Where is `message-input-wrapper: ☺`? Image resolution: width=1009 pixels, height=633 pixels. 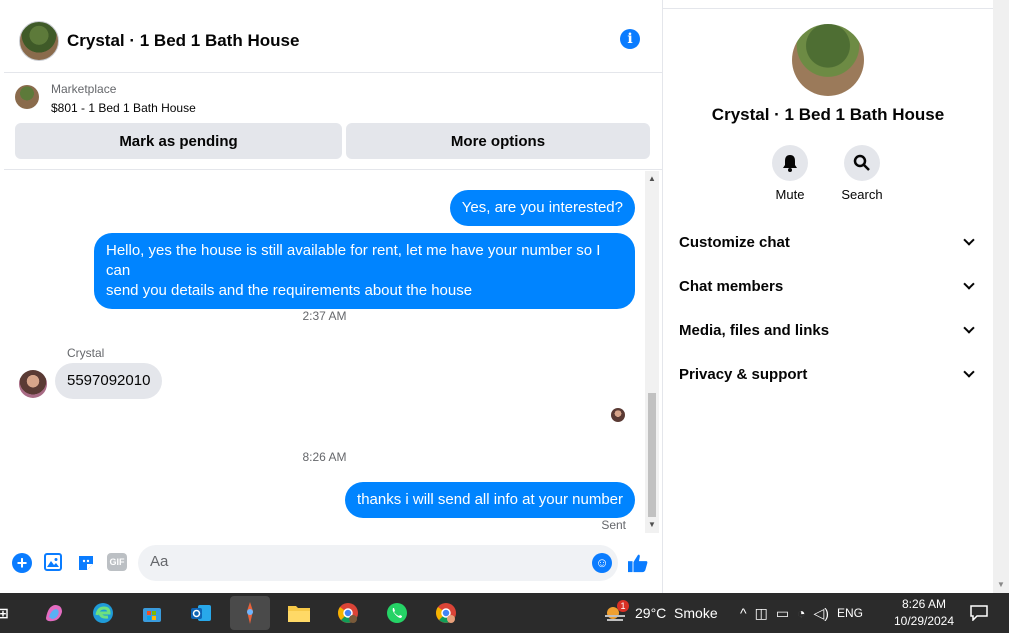
message-input-wrapper: ☺ is located at coordinates (378, 563).